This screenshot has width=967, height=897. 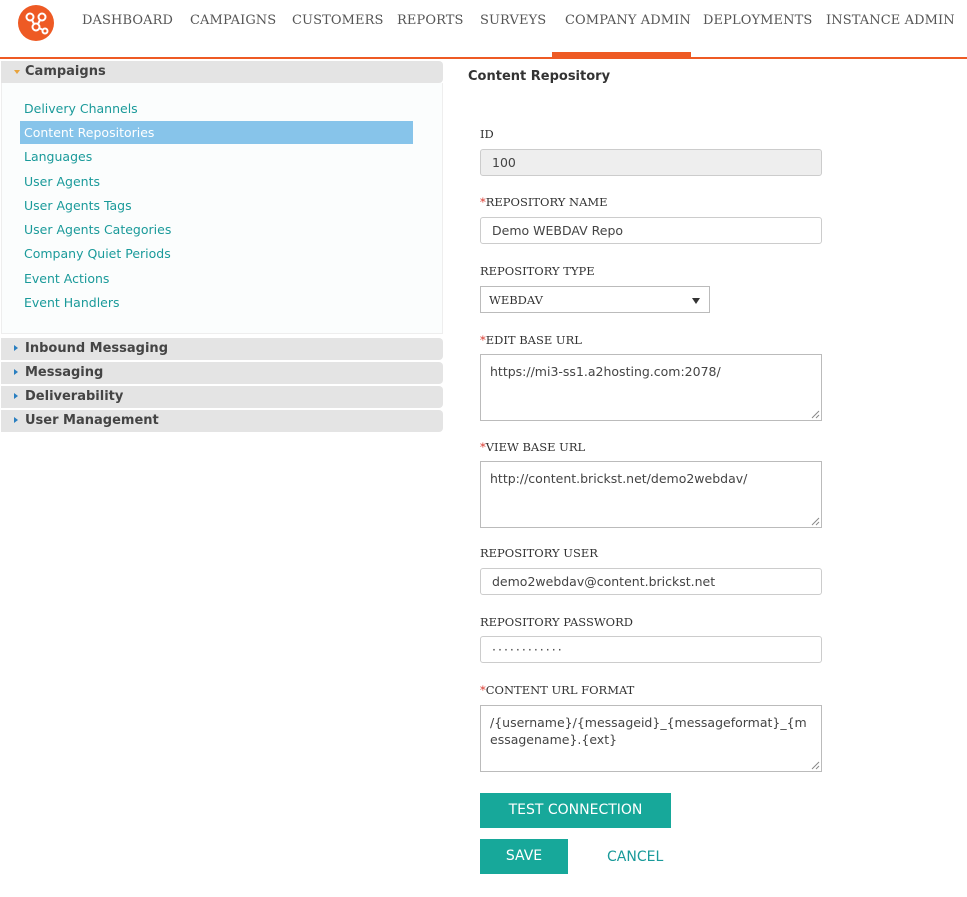 I want to click on sidebar-item-user-agents-tags: User Agents Tags, so click(x=78, y=205).